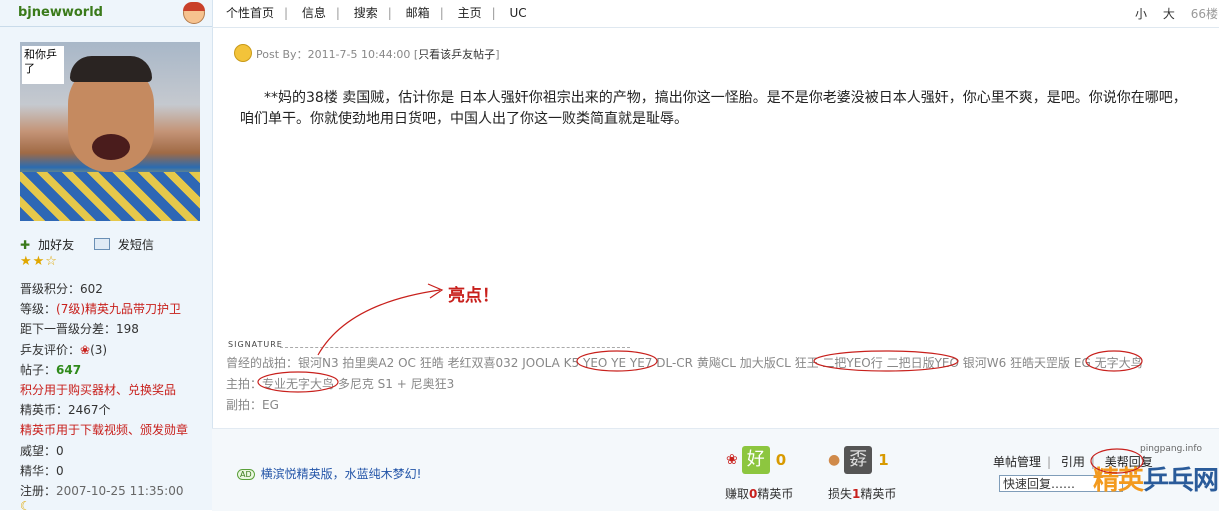 This screenshot has width=1219, height=513. I want to click on font-large-button: 大, so click(1169, 14).